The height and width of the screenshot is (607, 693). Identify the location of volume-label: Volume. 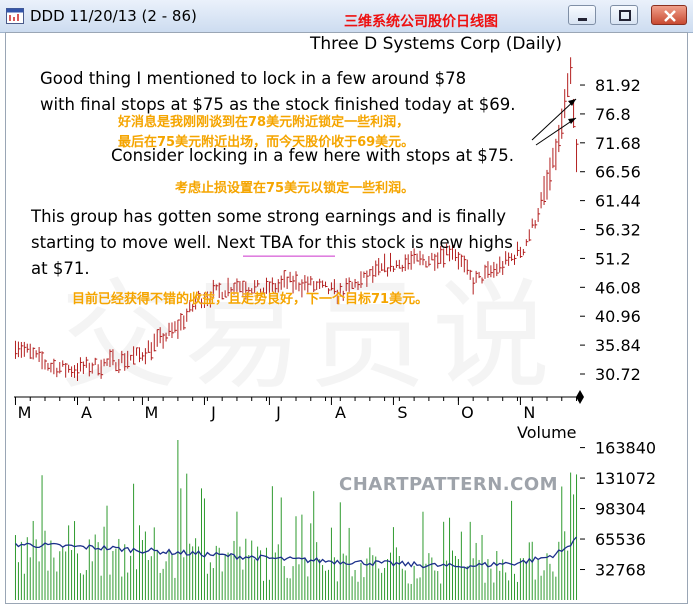
(547, 432).